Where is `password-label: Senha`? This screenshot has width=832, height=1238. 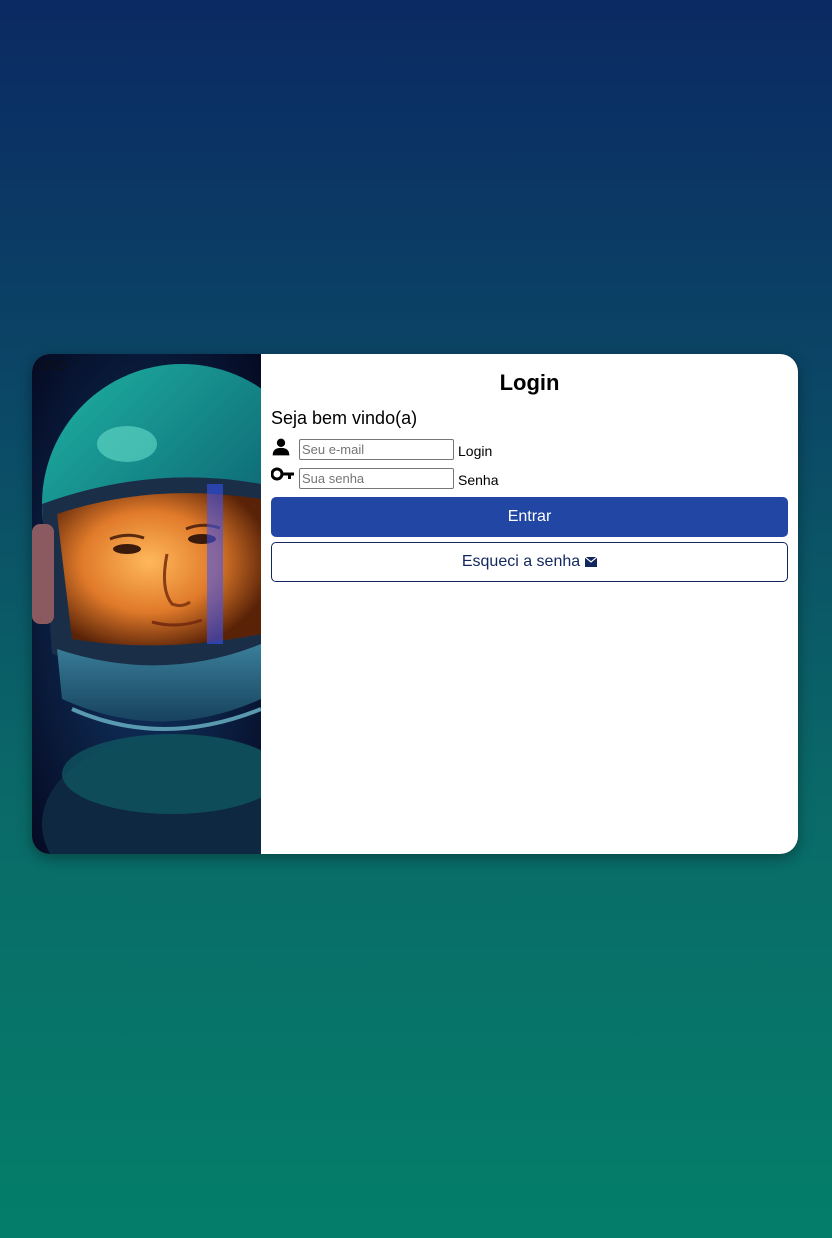
password-label: Senha is located at coordinates (478, 479).